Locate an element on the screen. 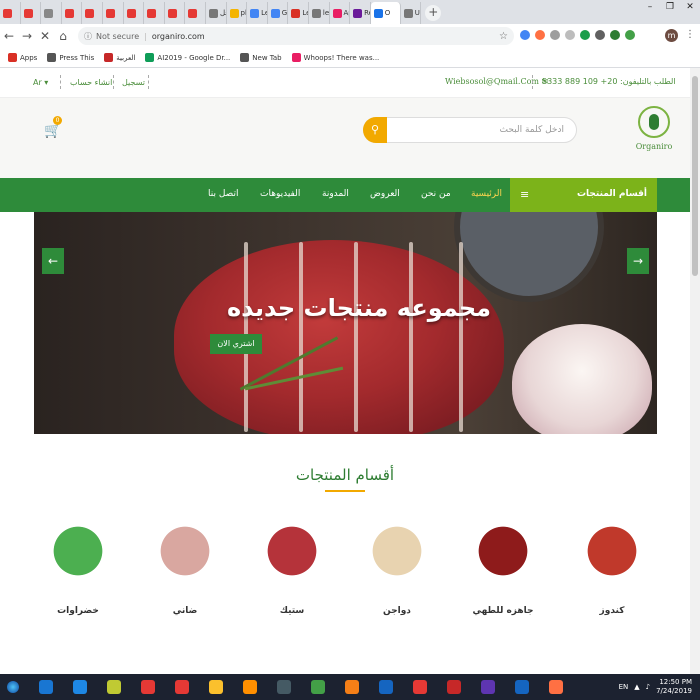 The height and width of the screenshot is (700, 700). browser-tab: php is located at coordinates (237, 13).